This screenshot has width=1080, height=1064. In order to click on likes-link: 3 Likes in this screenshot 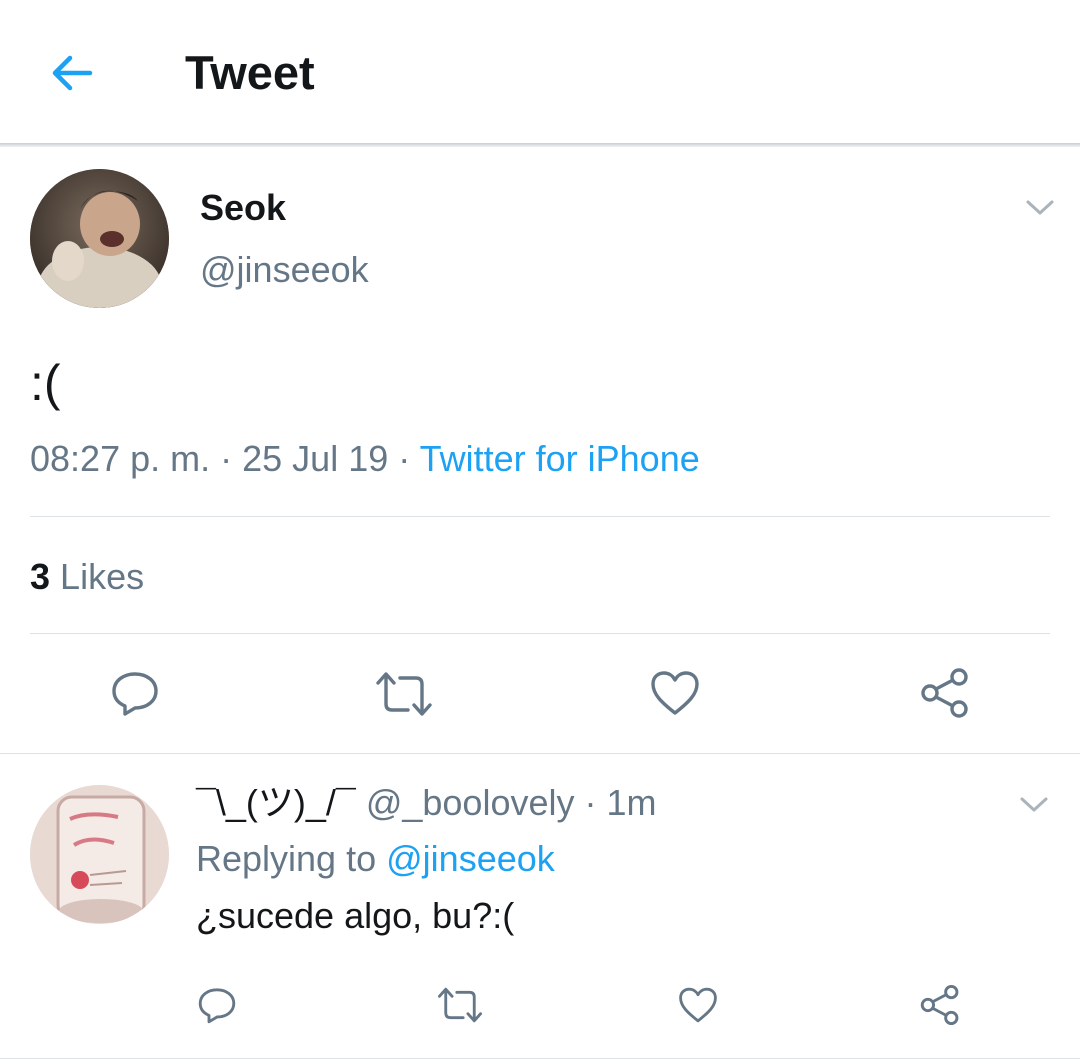, I will do `click(87, 577)`.